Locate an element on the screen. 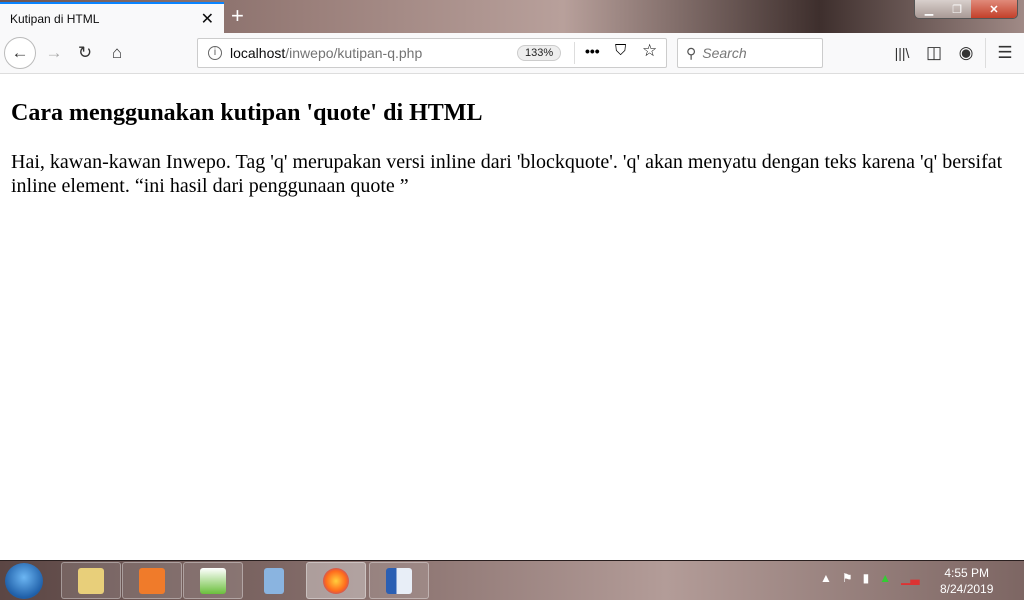  bookmark-star-icon: ☆ is located at coordinates (649, 51).